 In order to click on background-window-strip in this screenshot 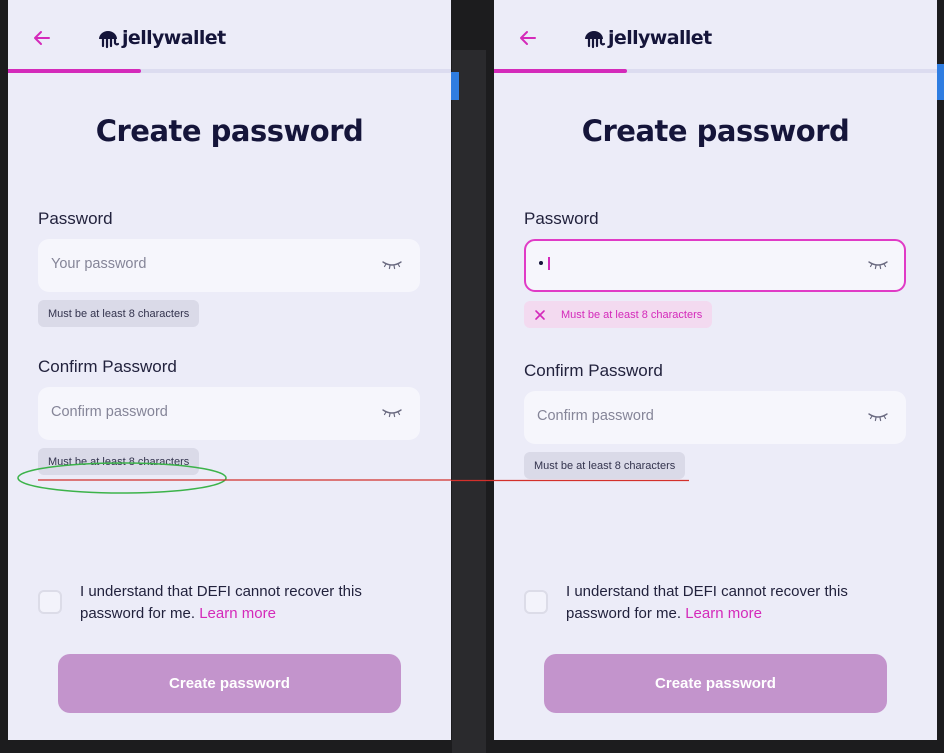, I will do `click(469, 401)`.